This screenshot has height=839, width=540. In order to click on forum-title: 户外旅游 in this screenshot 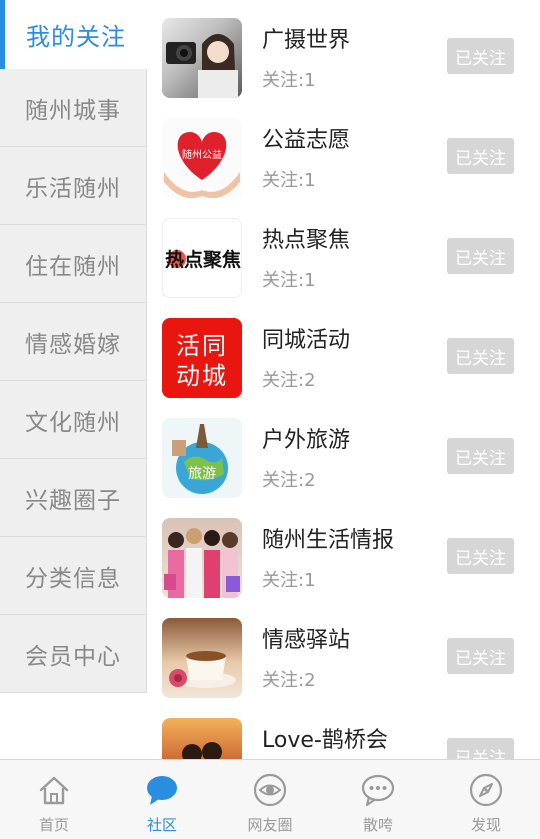, I will do `click(306, 440)`.